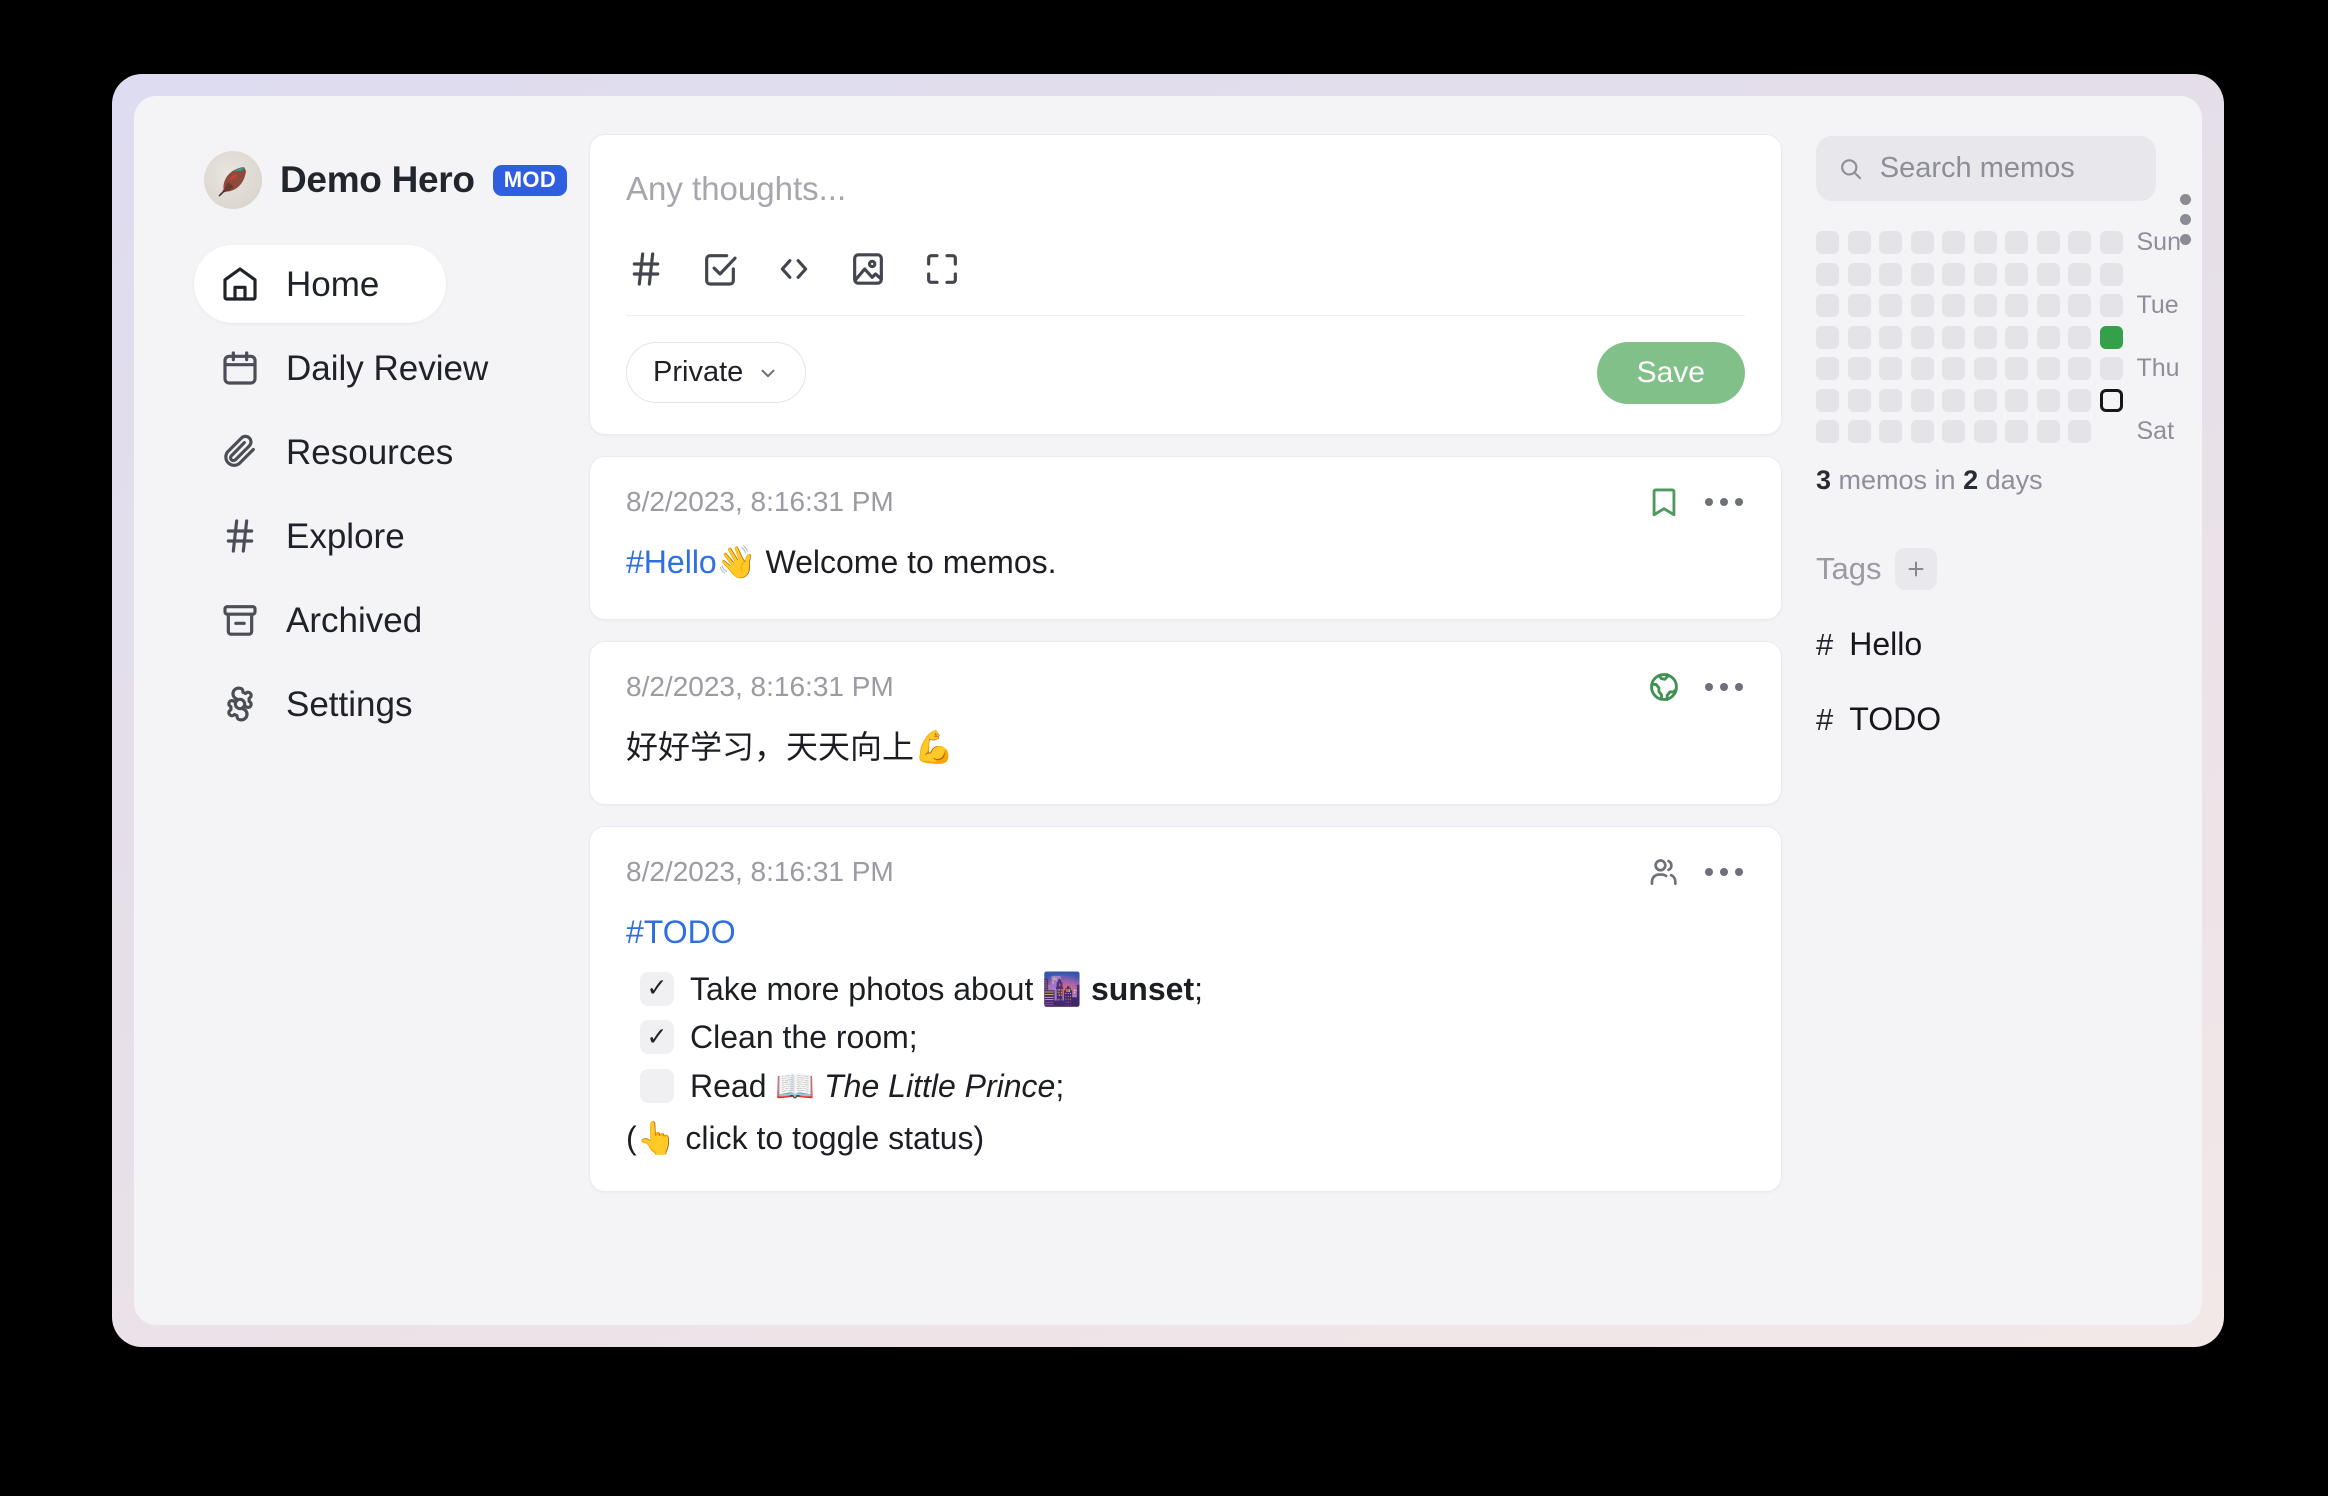 This screenshot has width=2328, height=1496. I want to click on search-input, so click(2006, 168).